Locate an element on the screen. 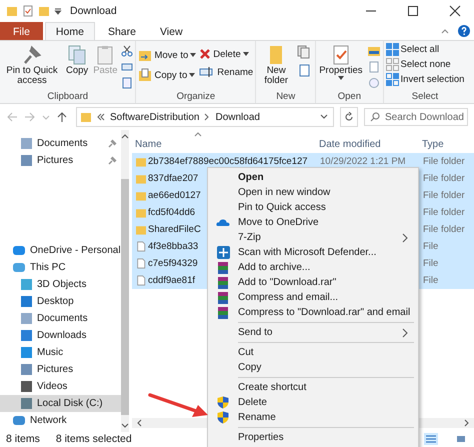 This screenshot has width=474, height=447. delete-button: Delete is located at coordinates (226, 54).